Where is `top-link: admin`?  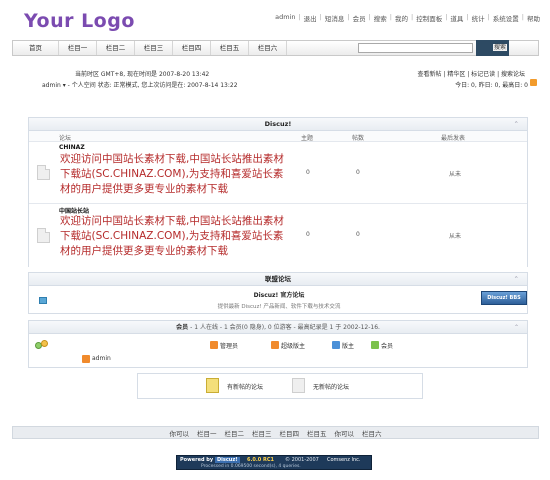 top-link: admin is located at coordinates (285, 18).